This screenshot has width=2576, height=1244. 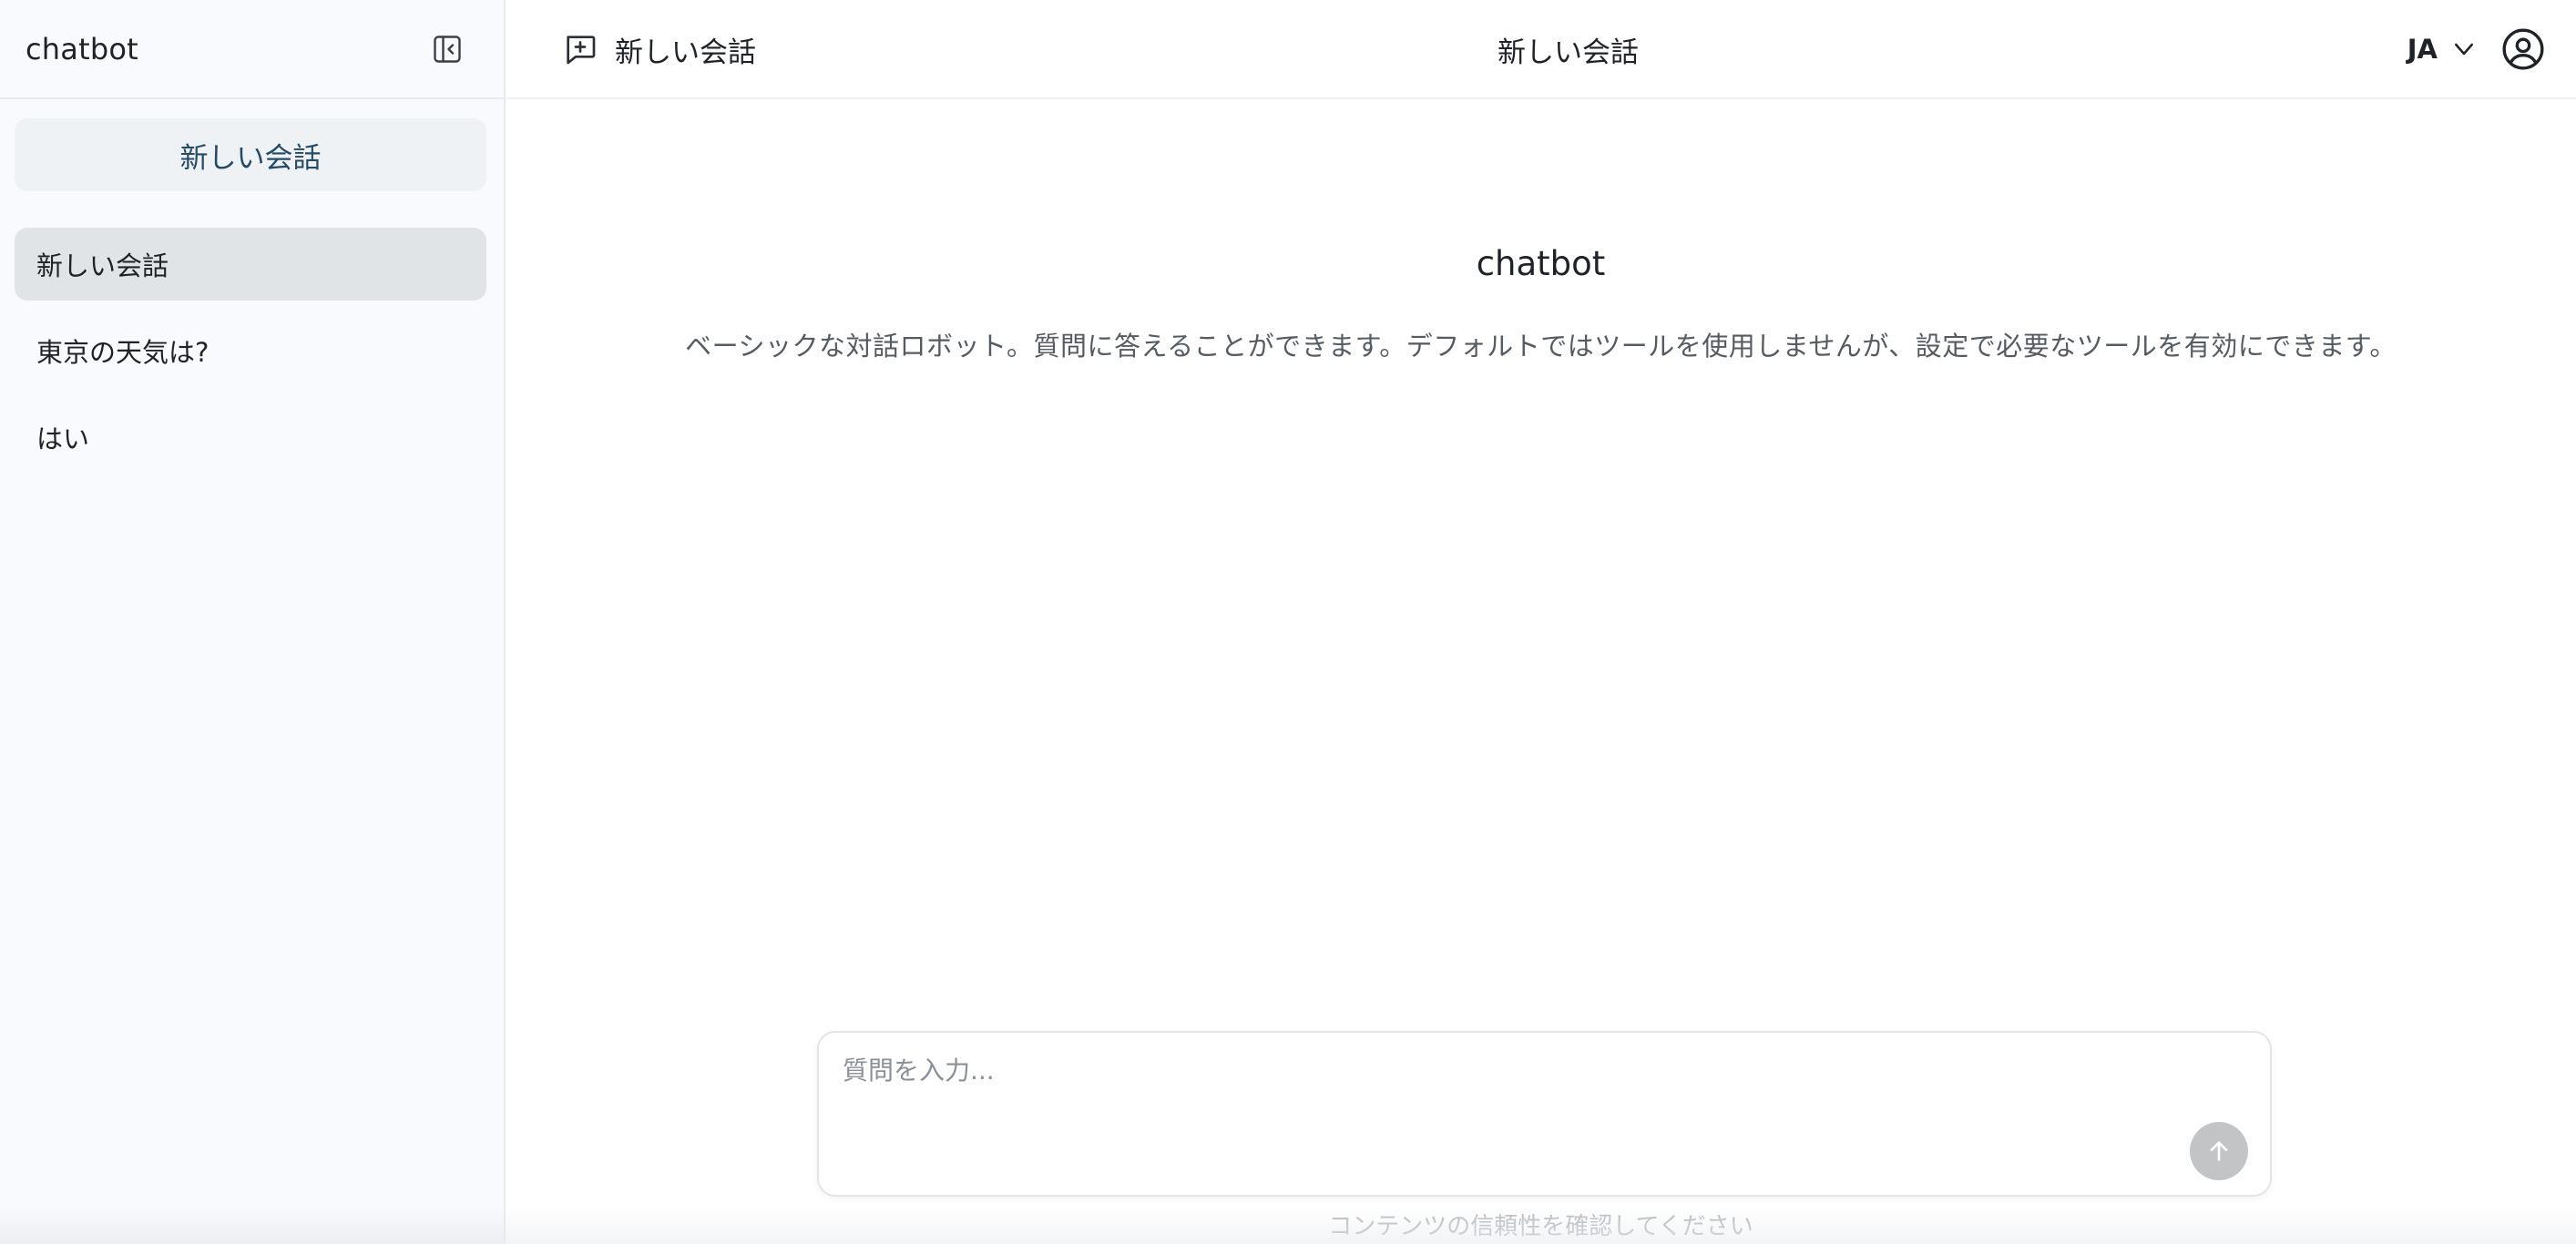 I want to click on user-circle-icon, so click(x=2523, y=49).